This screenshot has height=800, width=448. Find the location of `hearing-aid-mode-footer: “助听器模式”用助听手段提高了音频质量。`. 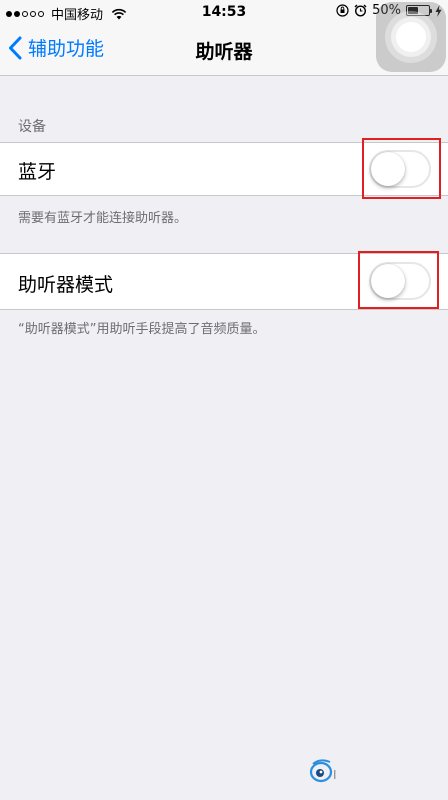

hearing-aid-mode-footer: “助听器模式”用助听手段提高了音频质量。 is located at coordinates (142, 329).